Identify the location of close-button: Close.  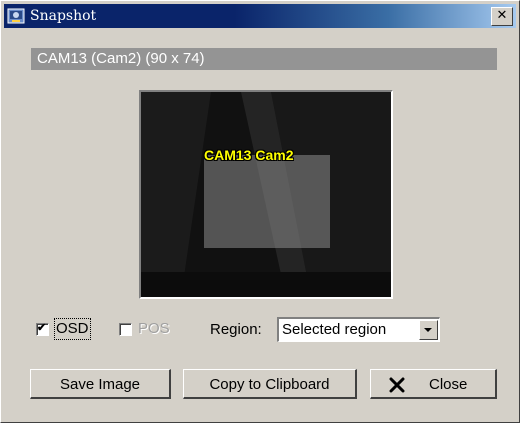
(433, 384).